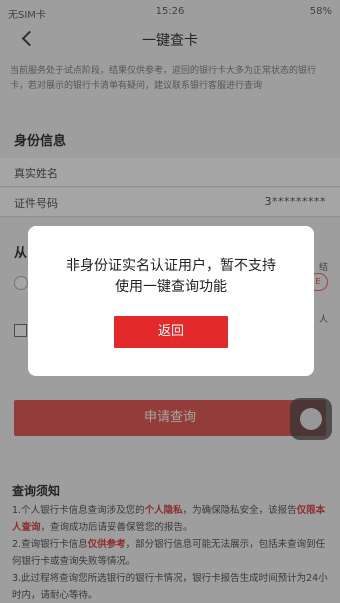 The width and height of the screenshot is (340, 603). What do you see at coordinates (171, 277) in the screenshot?
I see `dialog-message: 非身份证实名认证用户，暂不支持 使用一键查询功能` at bounding box center [171, 277].